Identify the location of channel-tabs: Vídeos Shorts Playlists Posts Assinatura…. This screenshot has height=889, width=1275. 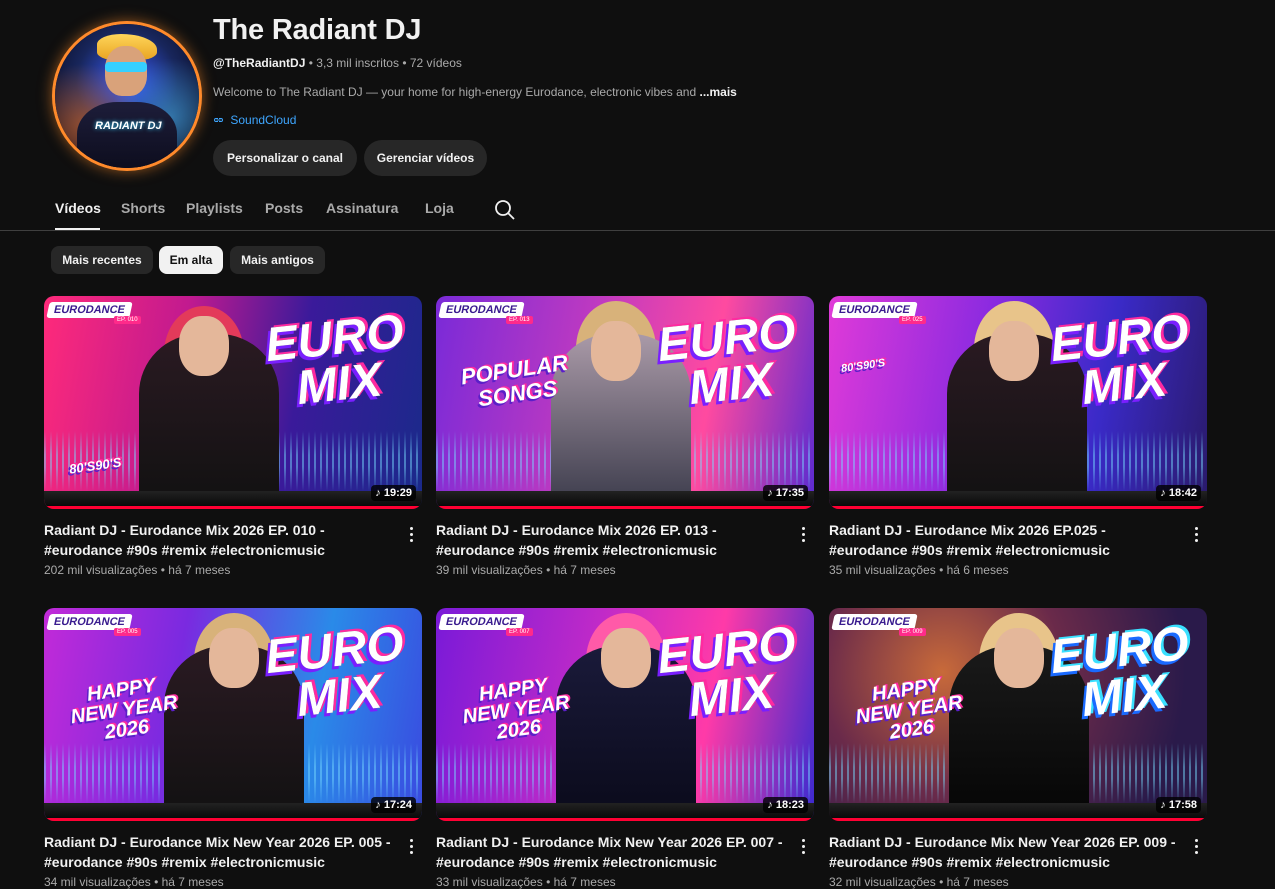
(637, 210).